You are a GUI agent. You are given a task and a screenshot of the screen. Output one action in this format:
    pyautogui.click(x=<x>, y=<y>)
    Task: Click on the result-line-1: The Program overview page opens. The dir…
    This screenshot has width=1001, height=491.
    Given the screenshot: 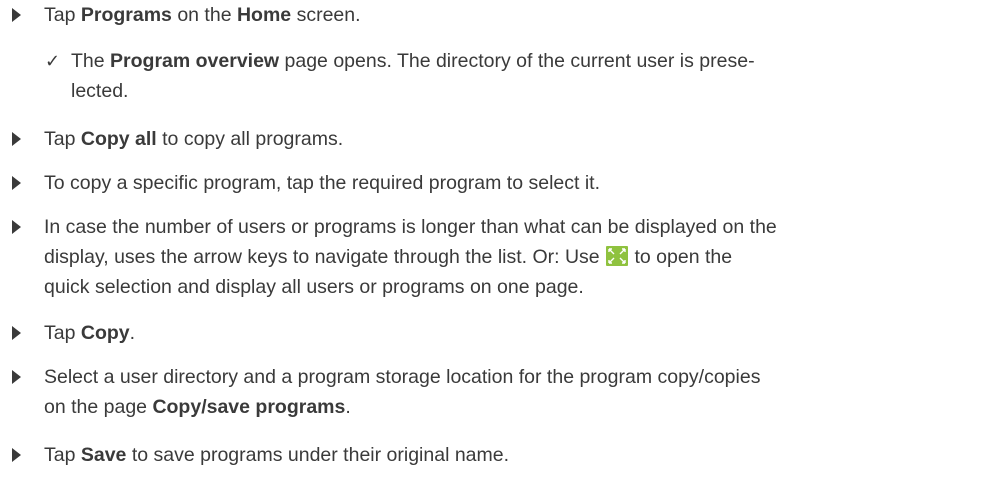 What is the action you would take?
    pyautogui.click(x=413, y=61)
    